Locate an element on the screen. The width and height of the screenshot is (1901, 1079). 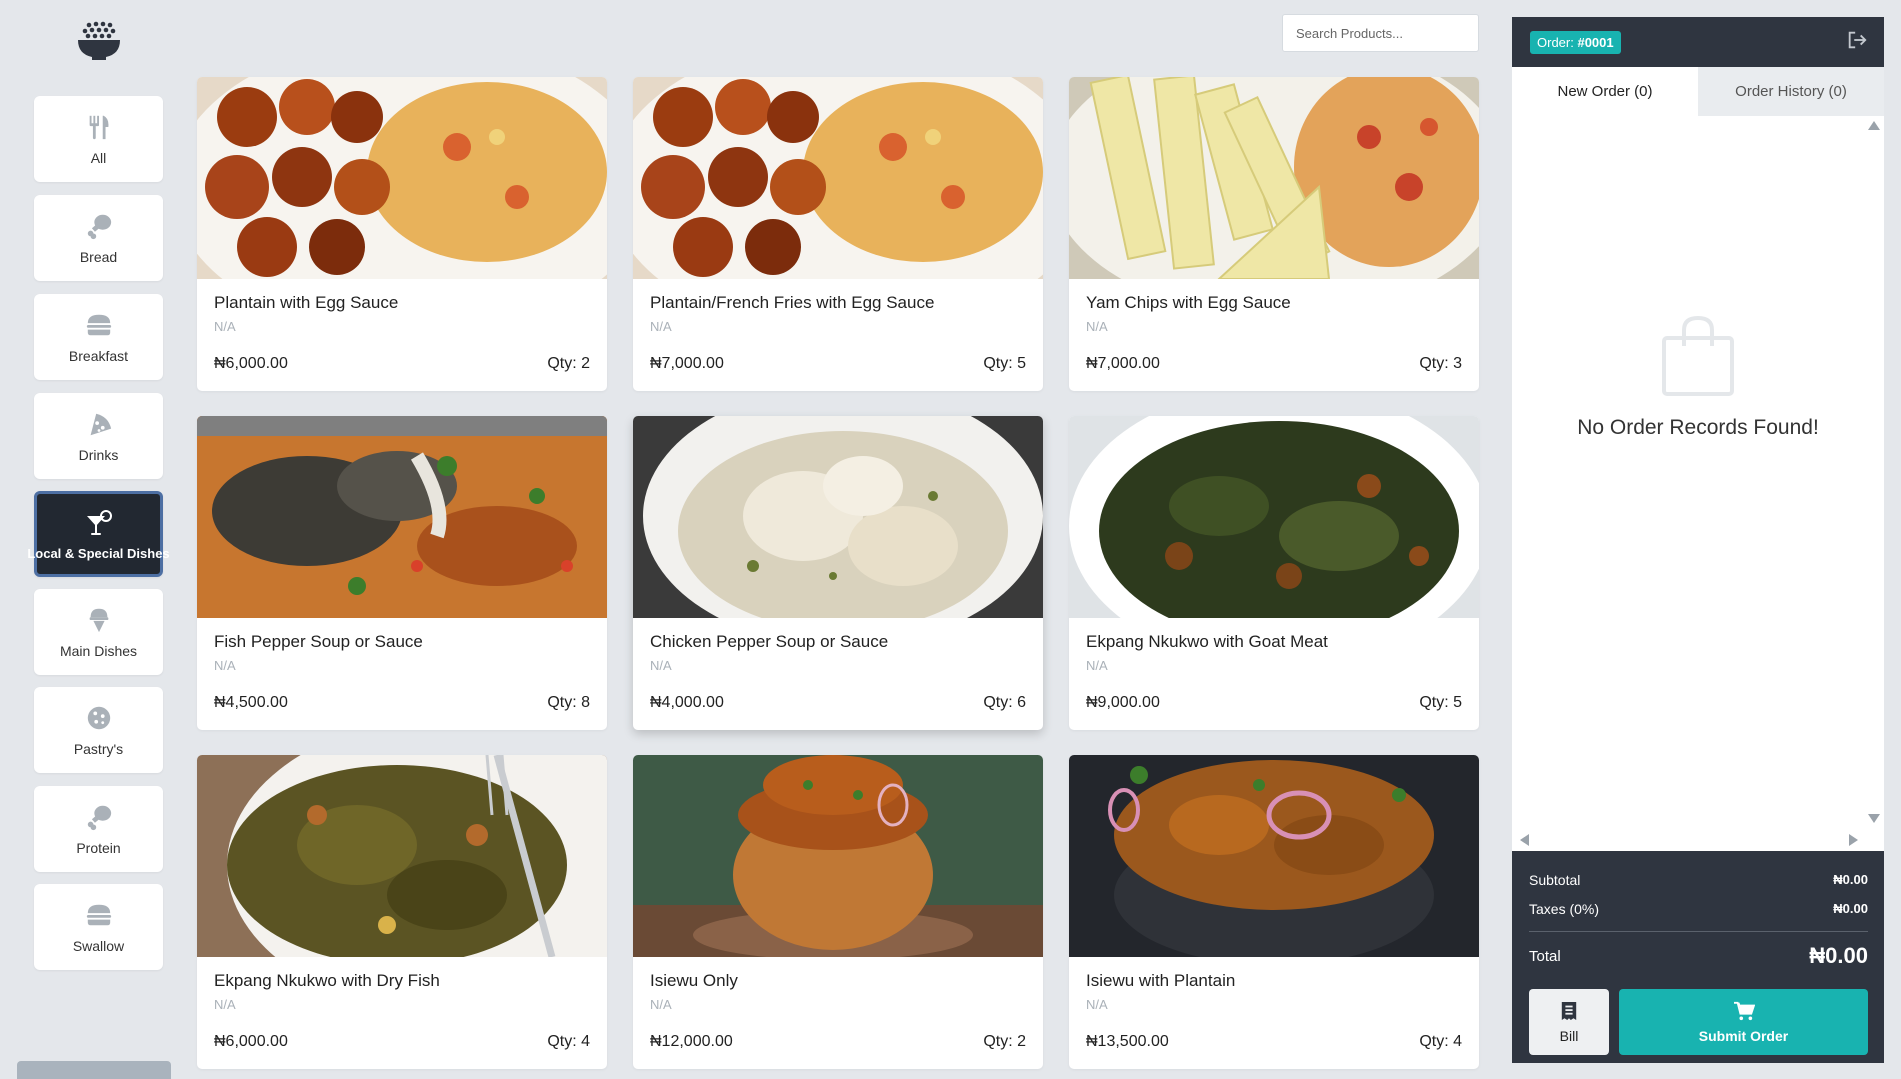
category-protein: Protein is located at coordinates (98, 829).